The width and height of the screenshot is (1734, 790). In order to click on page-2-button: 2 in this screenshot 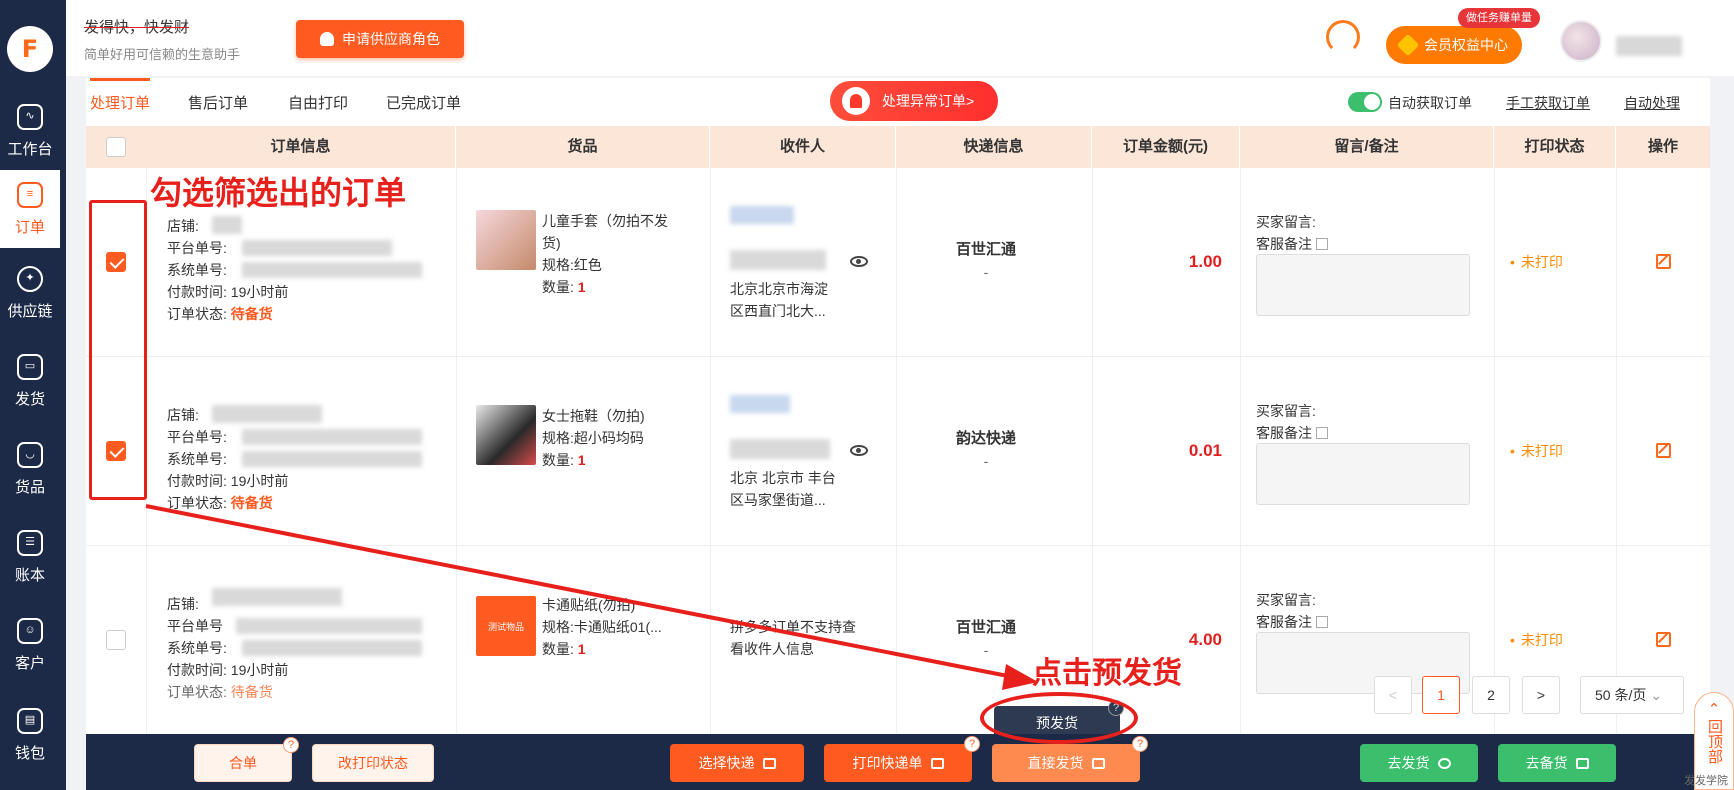, I will do `click(1491, 695)`.